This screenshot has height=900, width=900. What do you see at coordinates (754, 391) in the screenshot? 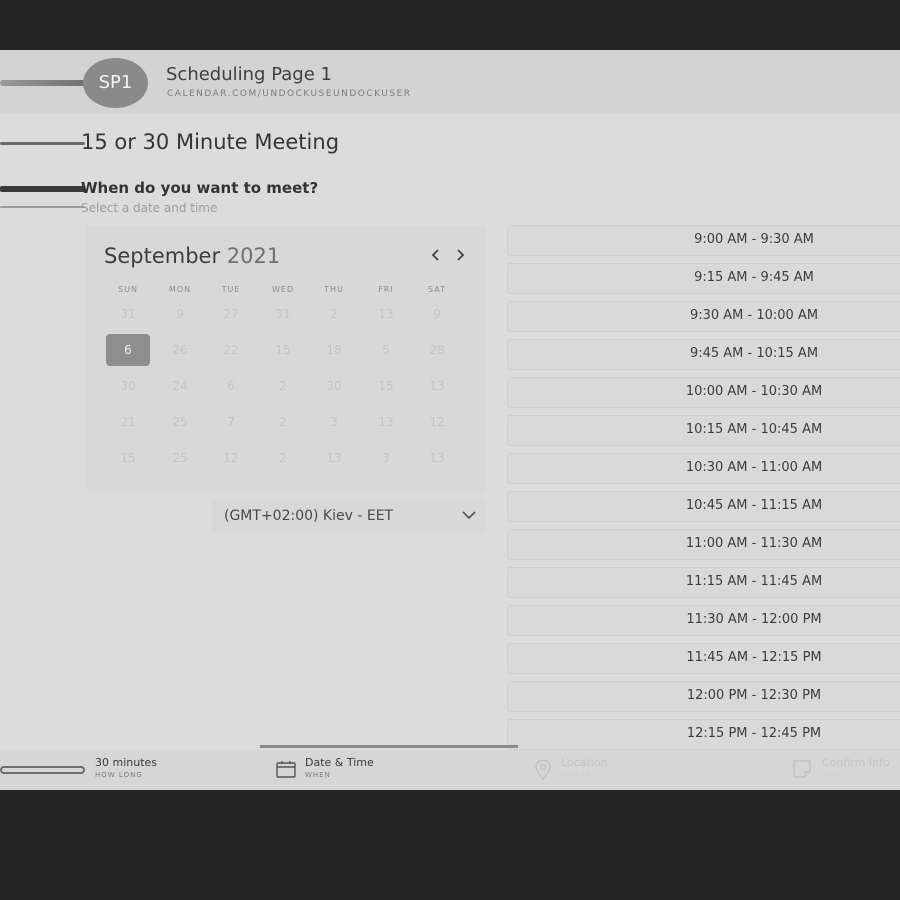
I see `time-slot-label: 10:00 AM - 10:30 AM` at bounding box center [754, 391].